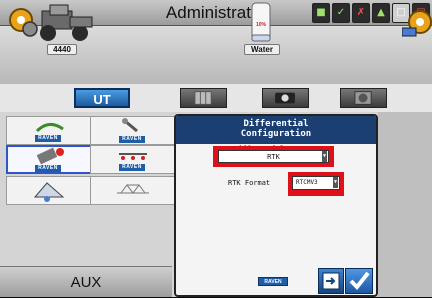 The image size is (432, 298). I want to click on module-cell-truss, so click(133, 190).